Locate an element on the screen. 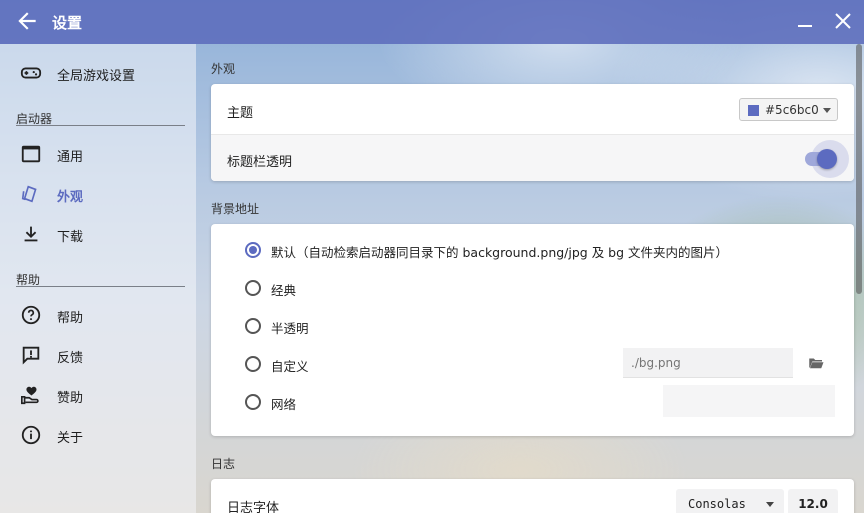 The image size is (864, 513). title-bar: 设置 is located at coordinates (432, 22).